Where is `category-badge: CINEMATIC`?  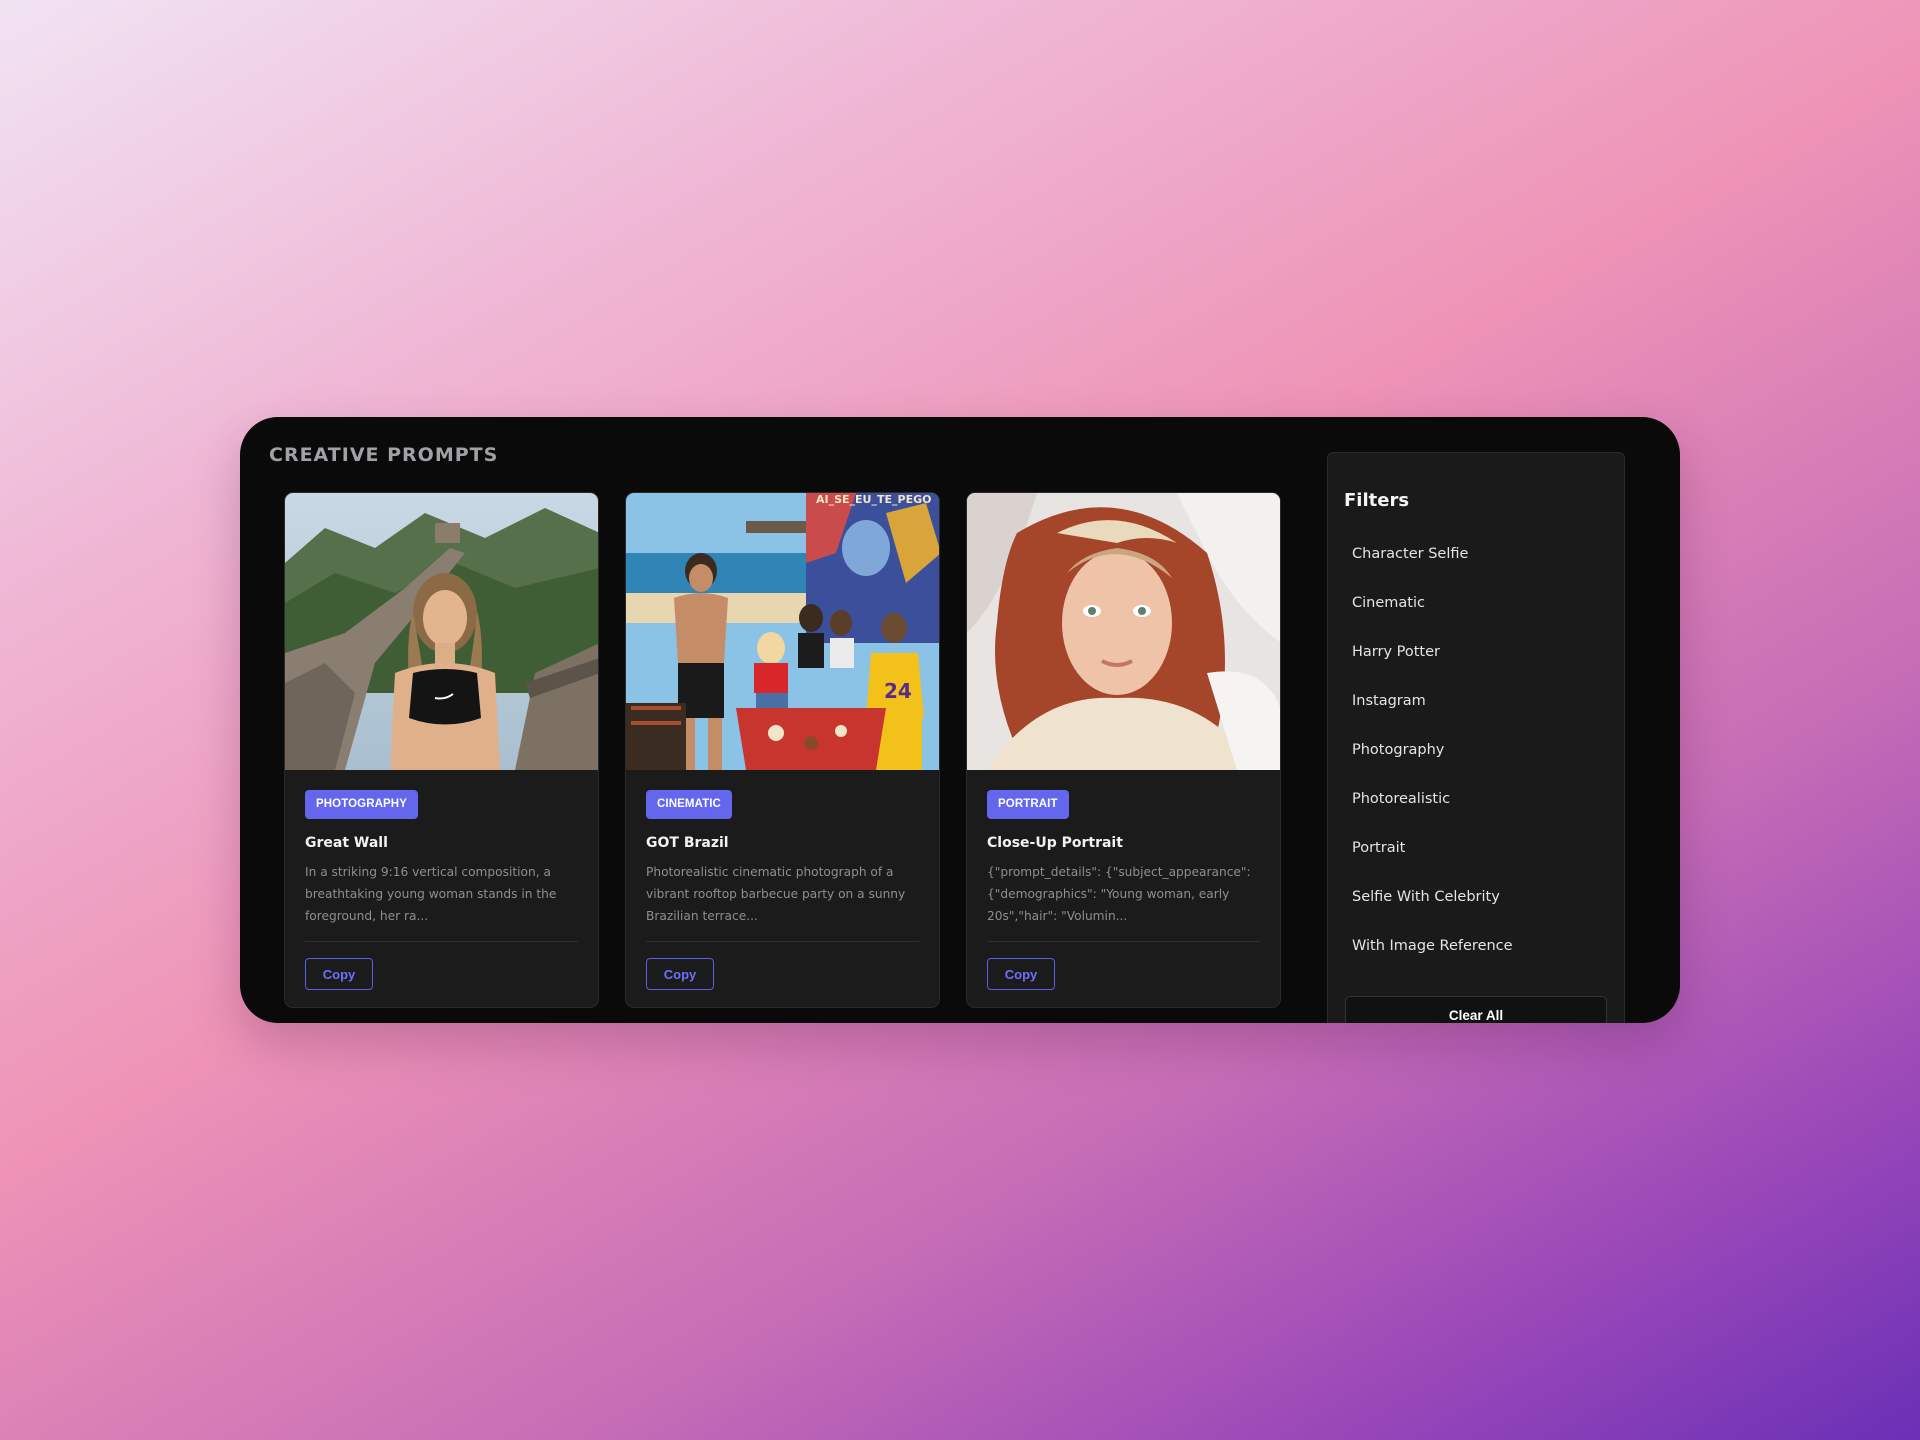 category-badge: CINEMATIC is located at coordinates (689, 804).